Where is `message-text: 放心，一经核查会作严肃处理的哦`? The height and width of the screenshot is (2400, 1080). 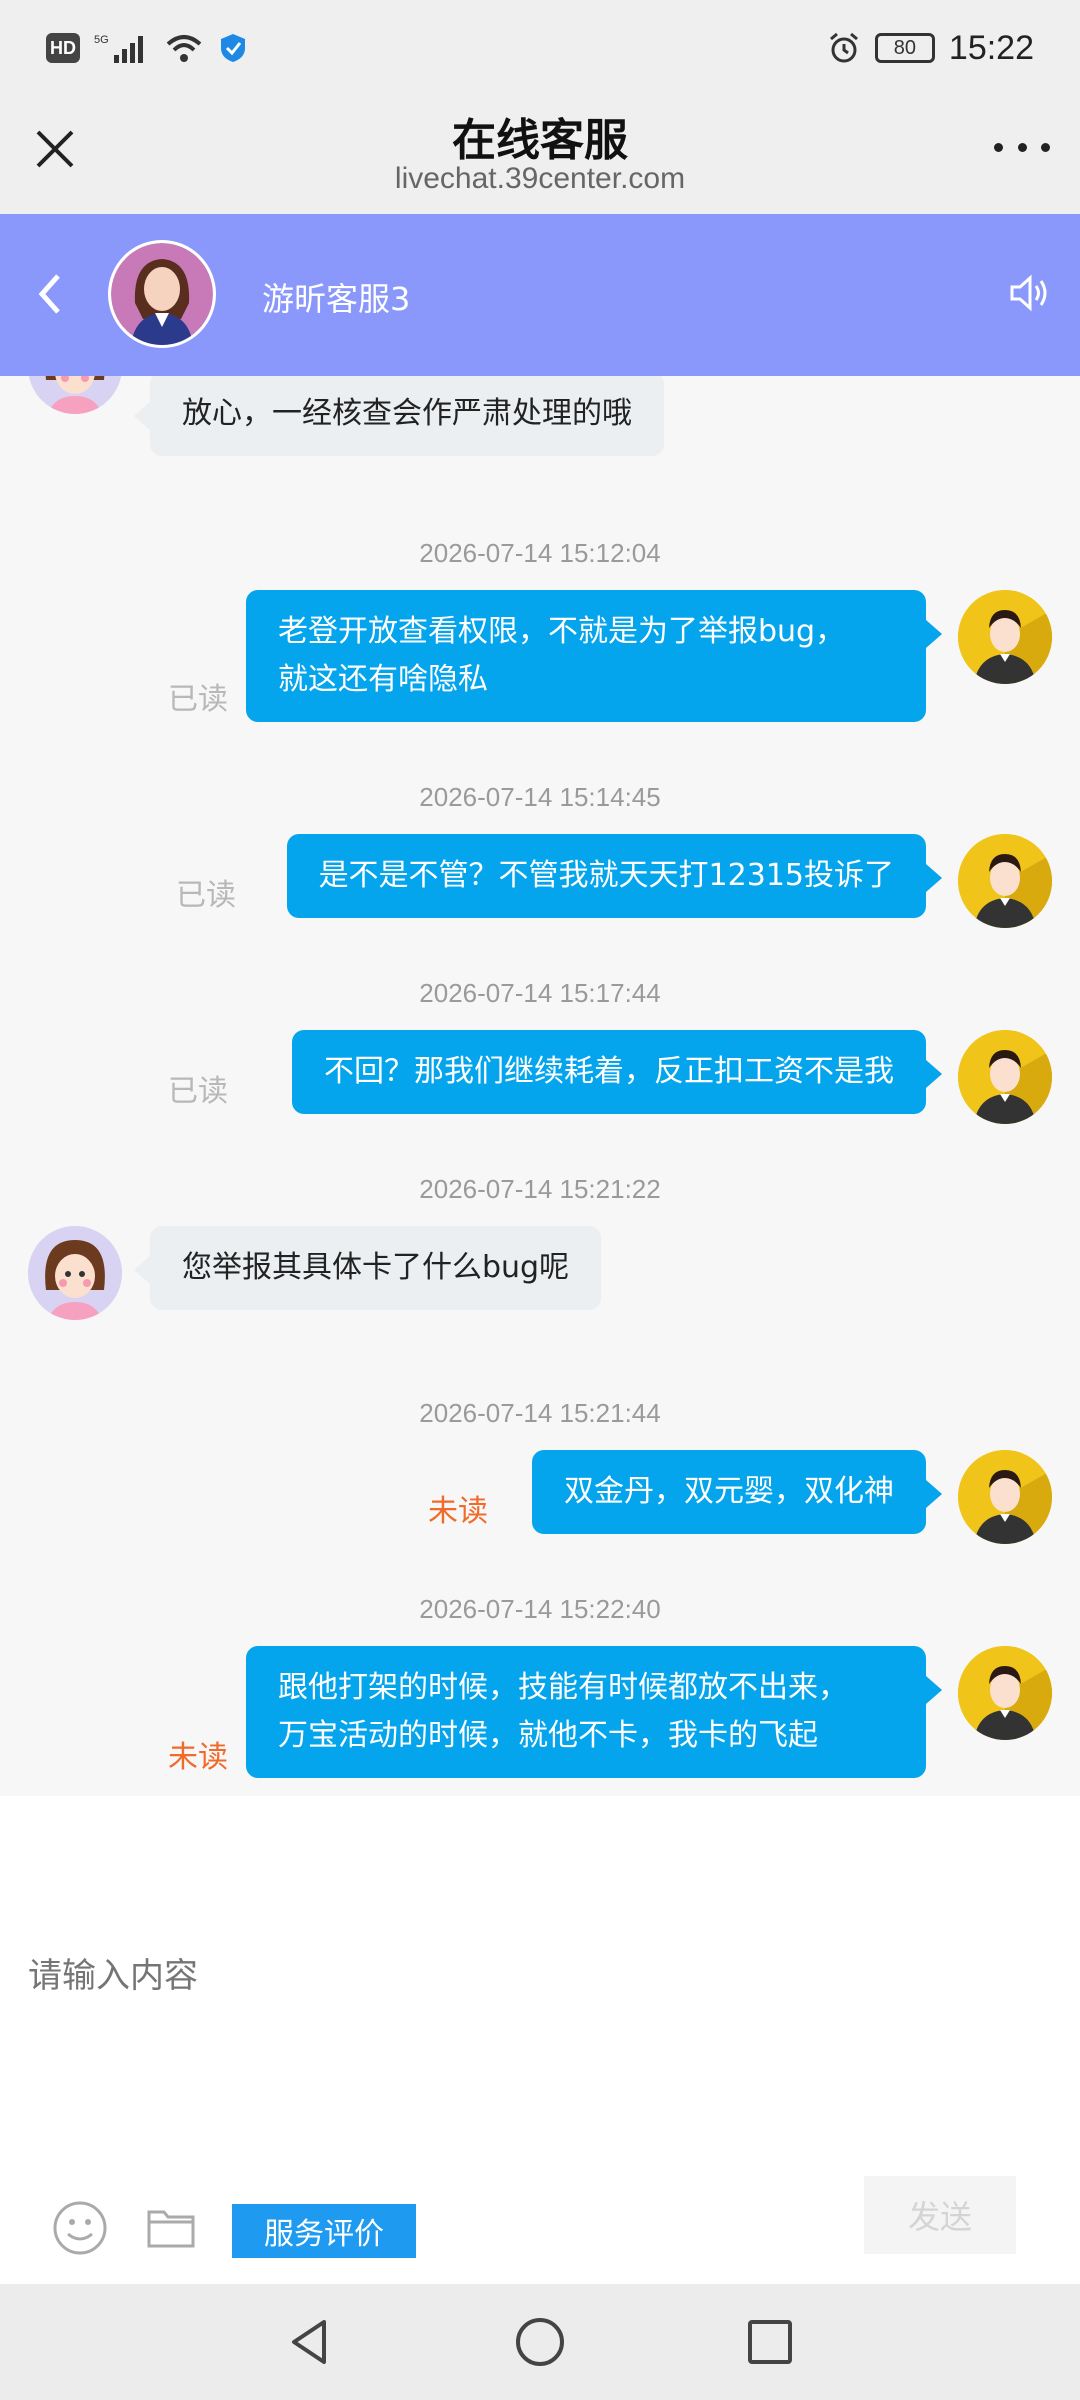
message-text: 放心，一经核查会作严肃处理的哦 is located at coordinates (407, 413).